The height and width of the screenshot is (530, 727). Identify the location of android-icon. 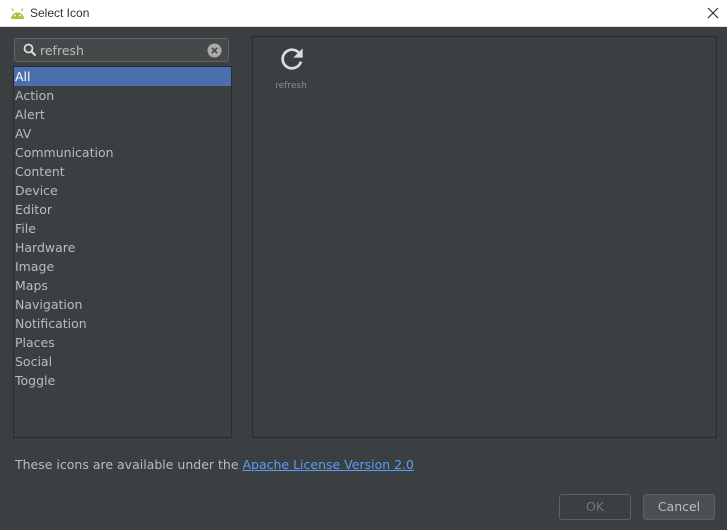
(17, 13).